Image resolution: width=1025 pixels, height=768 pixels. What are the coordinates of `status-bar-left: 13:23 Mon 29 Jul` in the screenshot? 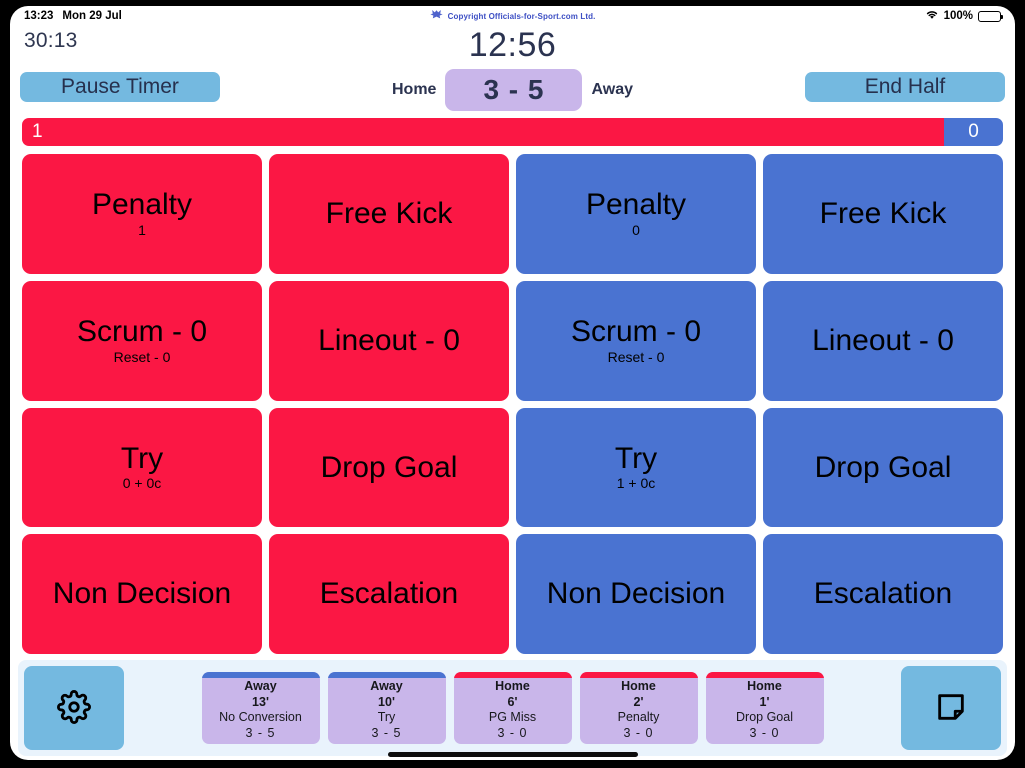 It's located at (73, 16).